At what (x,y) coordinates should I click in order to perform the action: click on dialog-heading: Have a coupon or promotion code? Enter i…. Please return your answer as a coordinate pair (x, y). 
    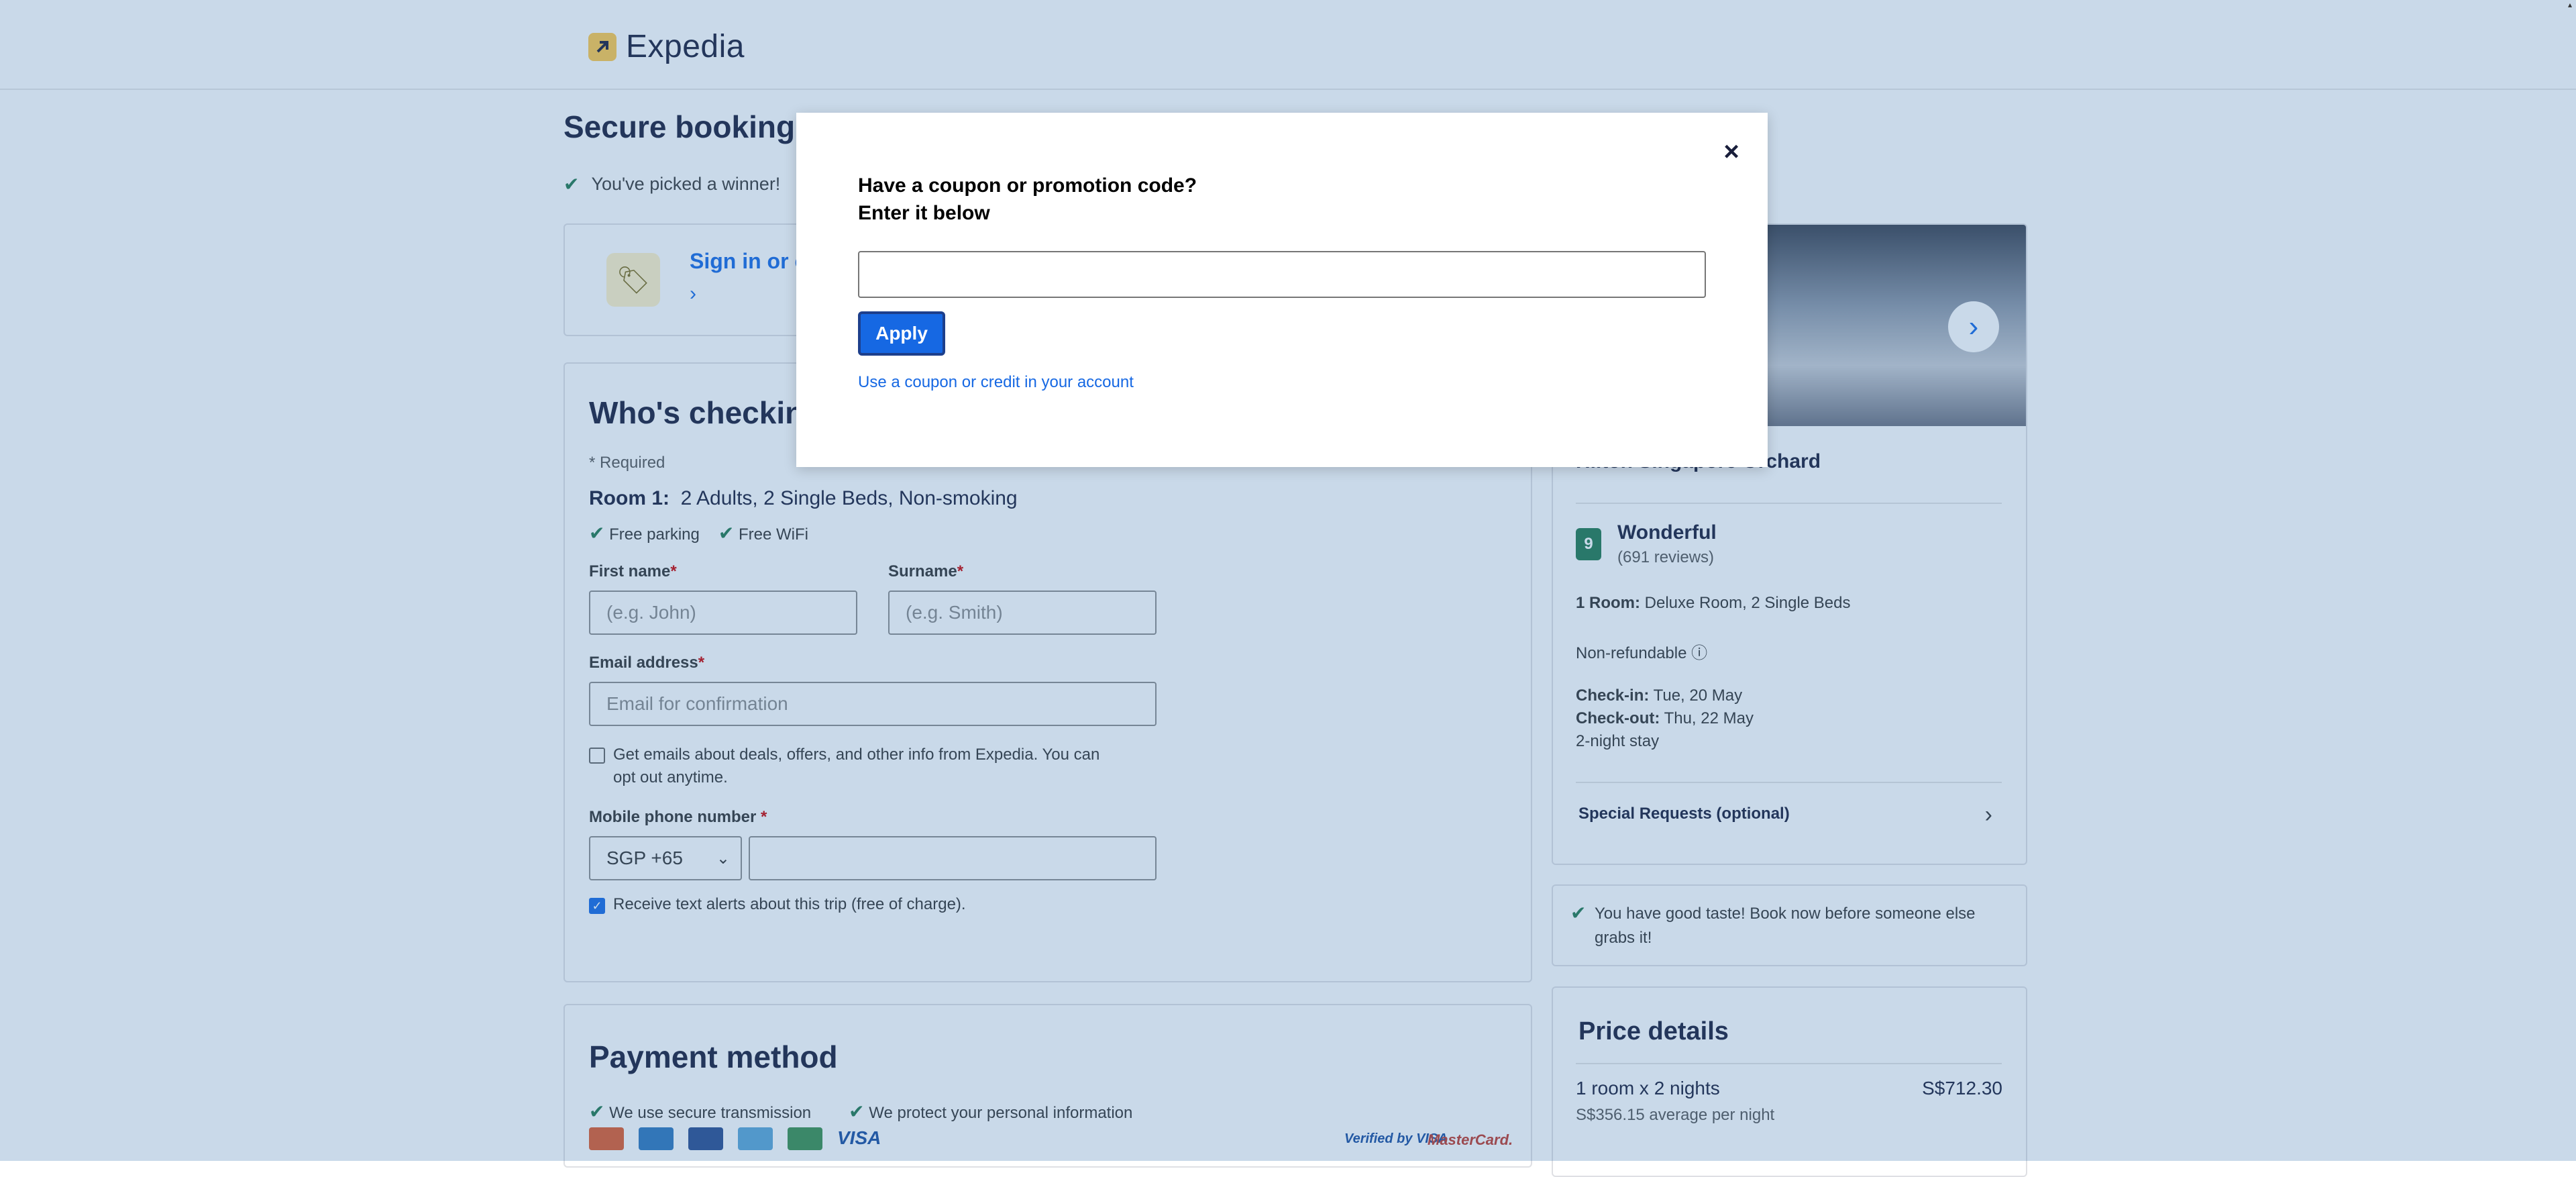
    Looking at the image, I should click on (1027, 199).